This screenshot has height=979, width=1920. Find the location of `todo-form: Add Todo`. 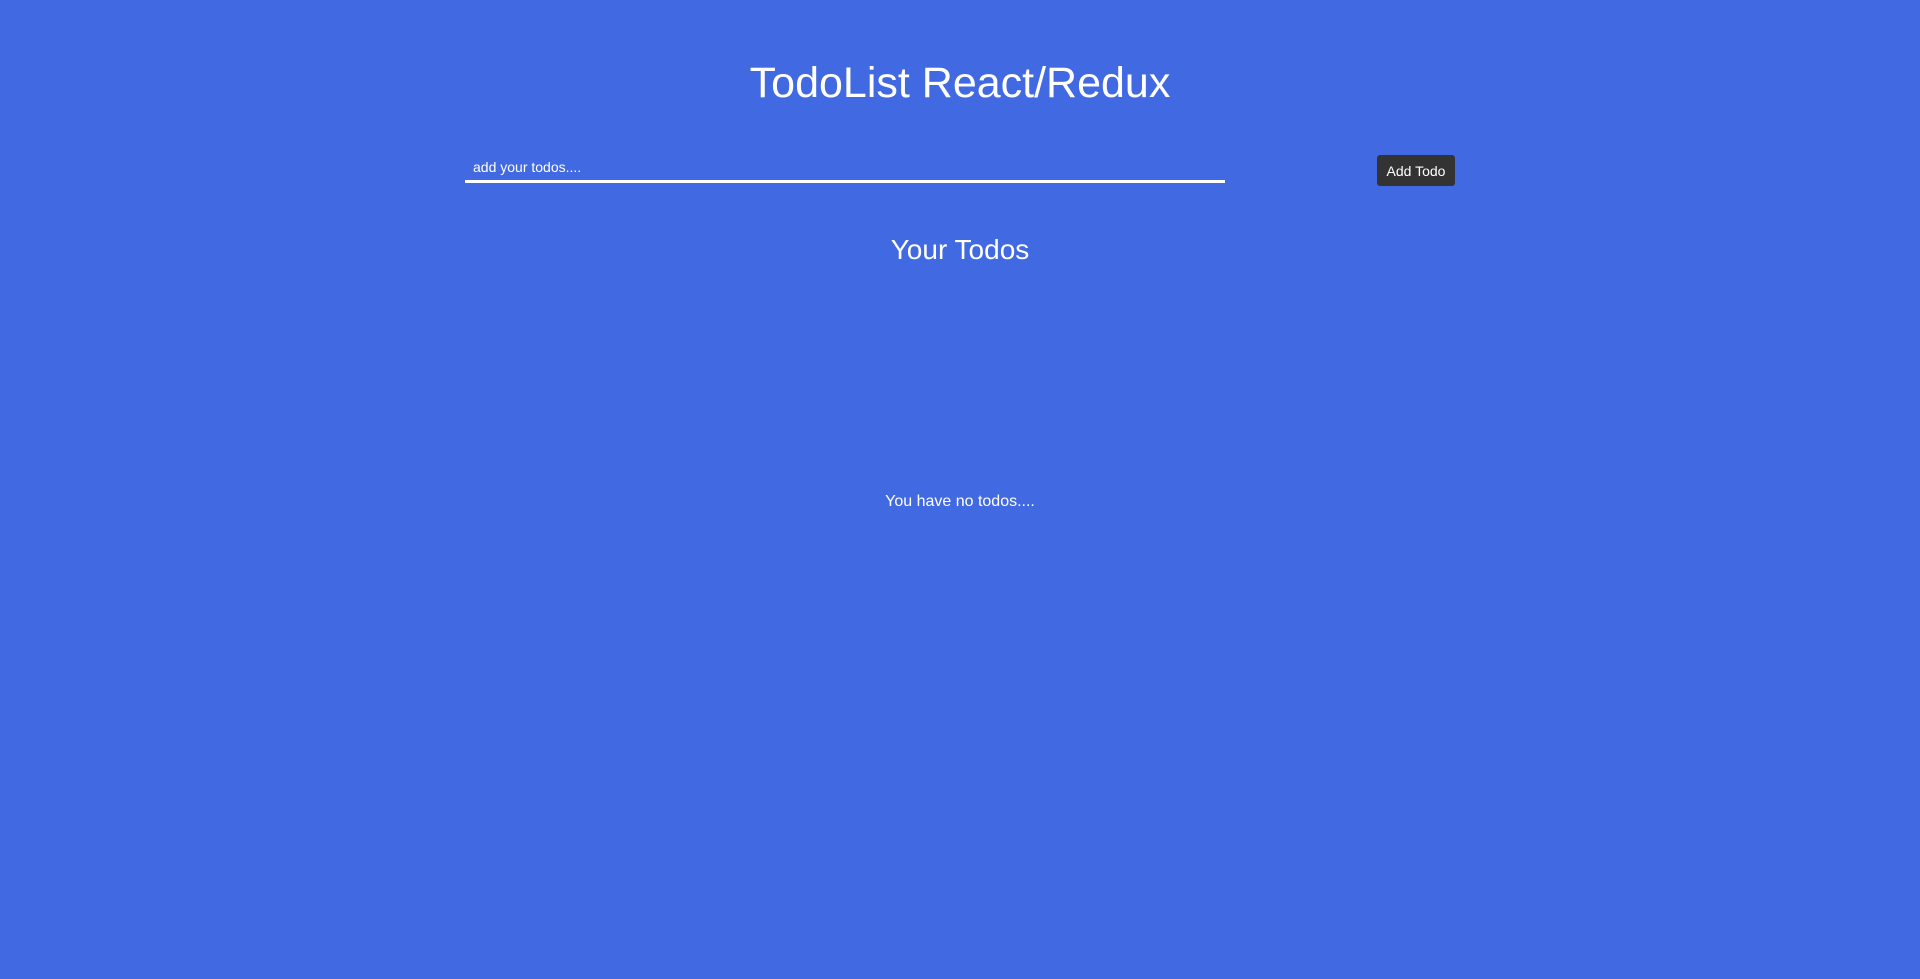

todo-form: Add Todo is located at coordinates (960, 170).